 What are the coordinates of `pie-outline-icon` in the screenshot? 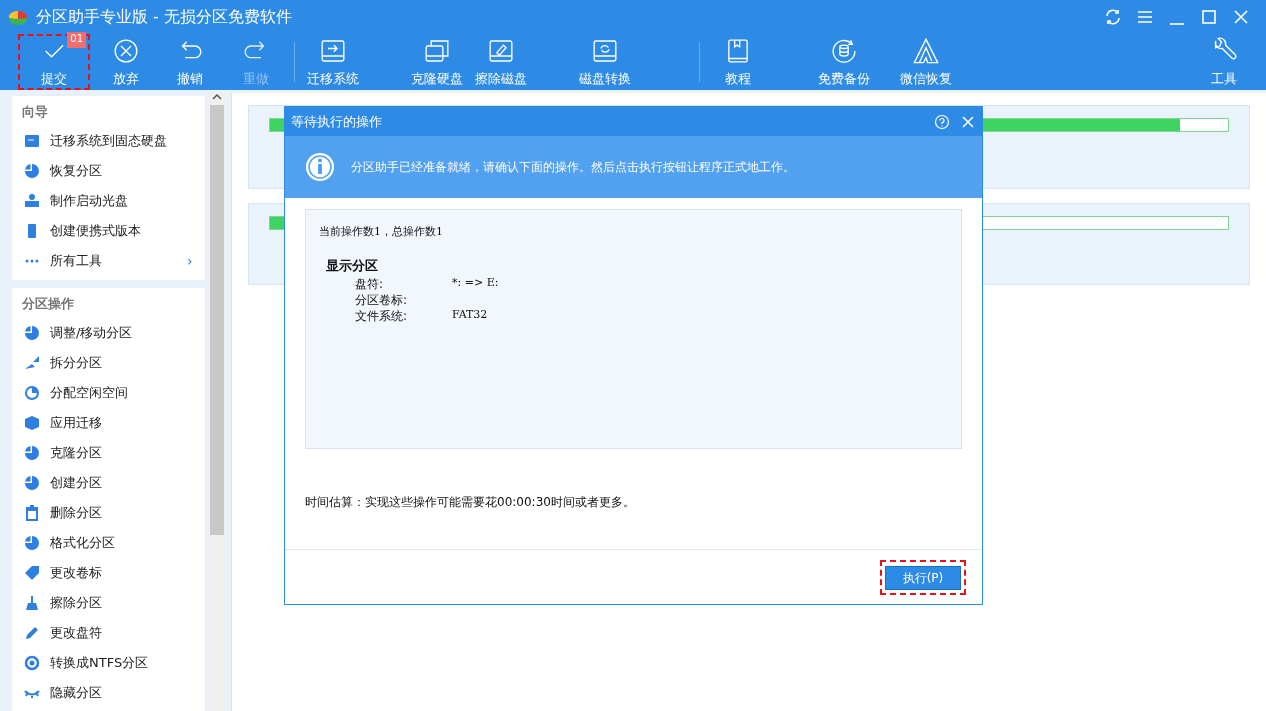 It's located at (32, 393).